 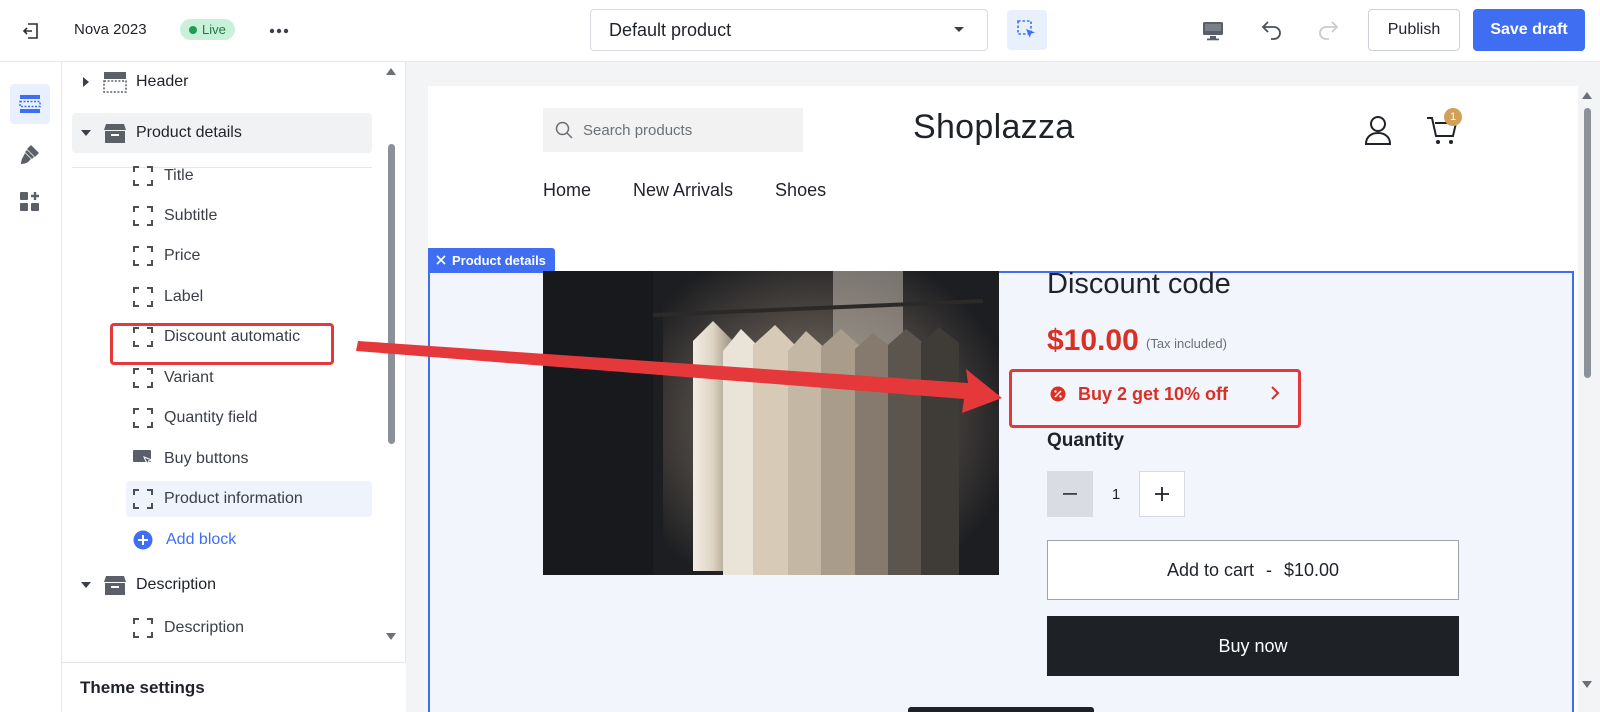 I want to click on more-icon, so click(x=279, y=31).